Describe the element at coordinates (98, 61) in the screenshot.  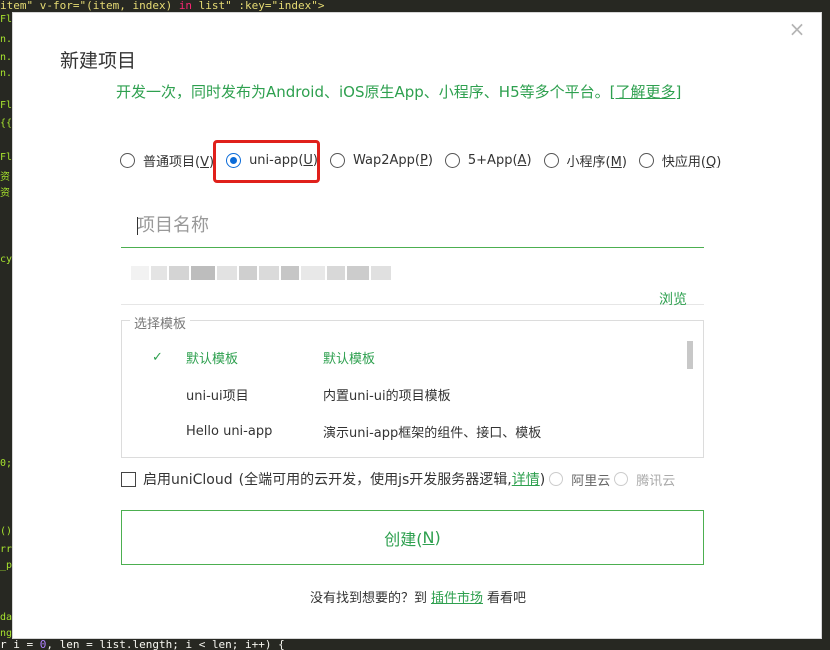
I see `dialog-title: 新建项目` at that location.